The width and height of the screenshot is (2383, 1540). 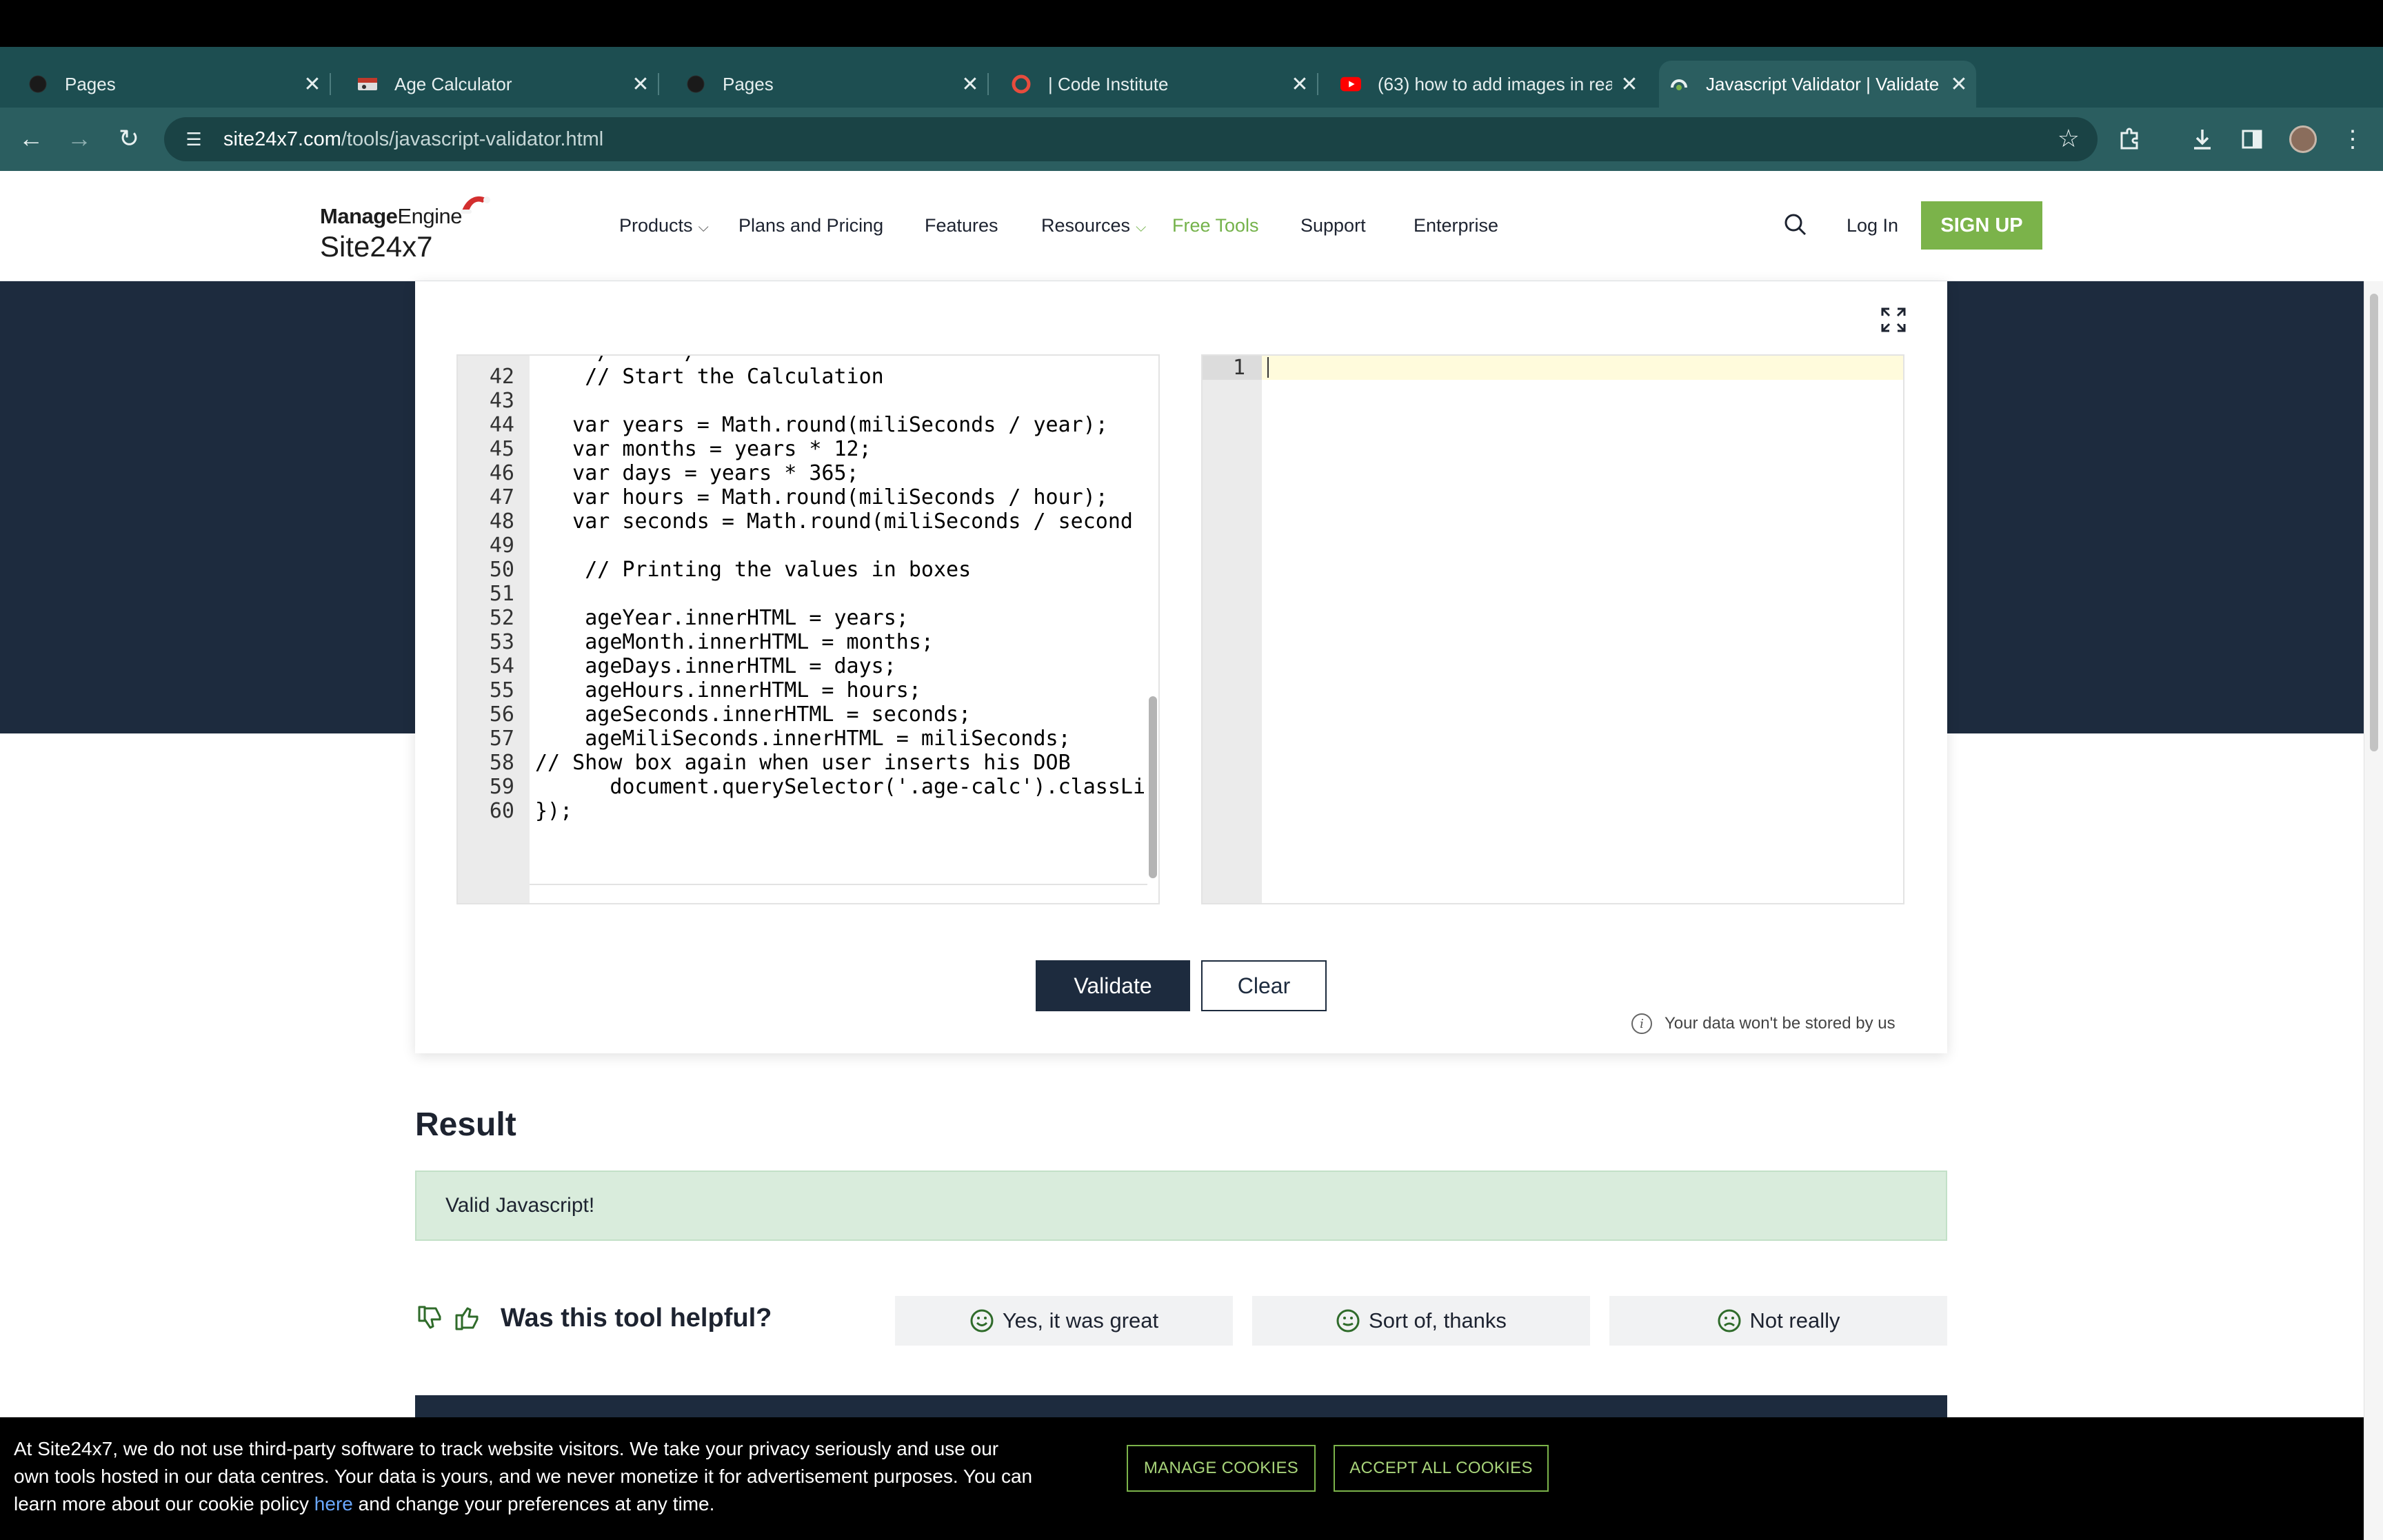 What do you see at coordinates (554, 811) in the screenshot?
I see `code-line: });` at bounding box center [554, 811].